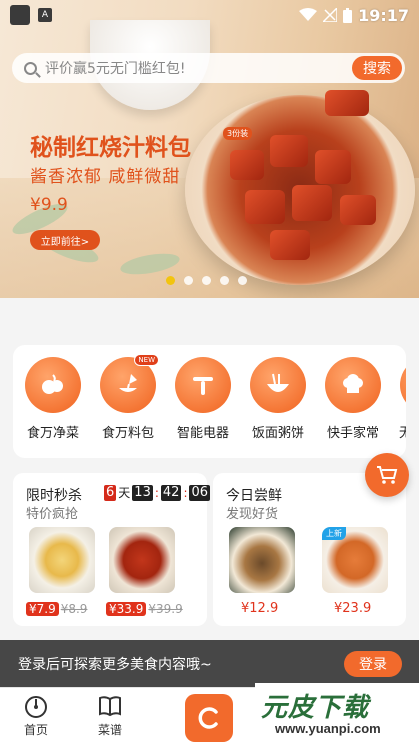 The image size is (419, 744). What do you see at coordinates (330, 15) in the screenshot?
I see `signal-off-icon` at bounding box center [330, 15].